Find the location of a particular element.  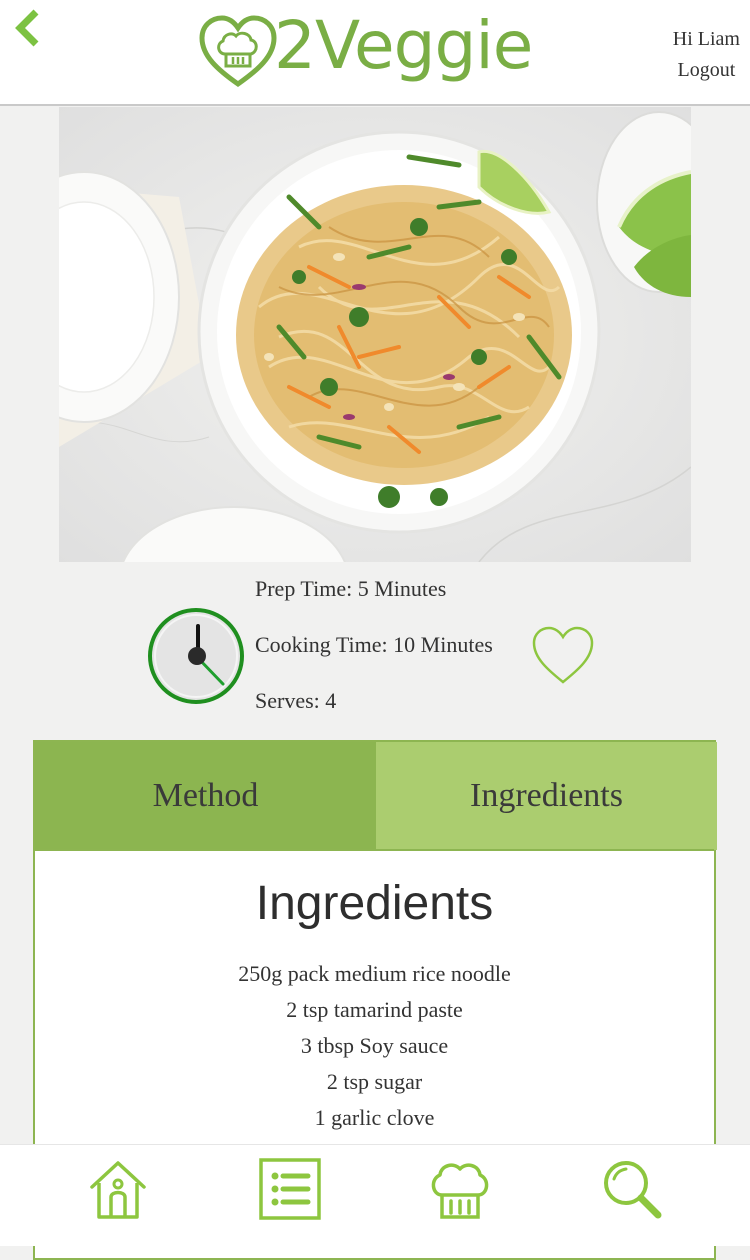

list-item: 2 tsp sugar is located at coordinates (374, 1081).